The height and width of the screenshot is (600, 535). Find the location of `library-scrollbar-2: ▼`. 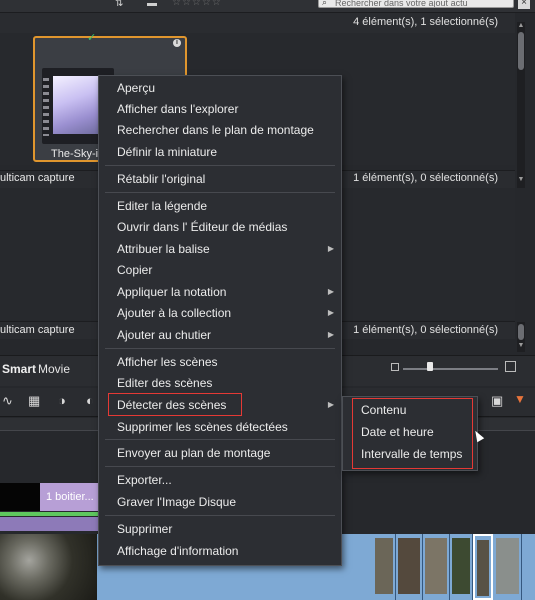

library-scrollbar-2: ▼ is located at coordinates (521, 180).